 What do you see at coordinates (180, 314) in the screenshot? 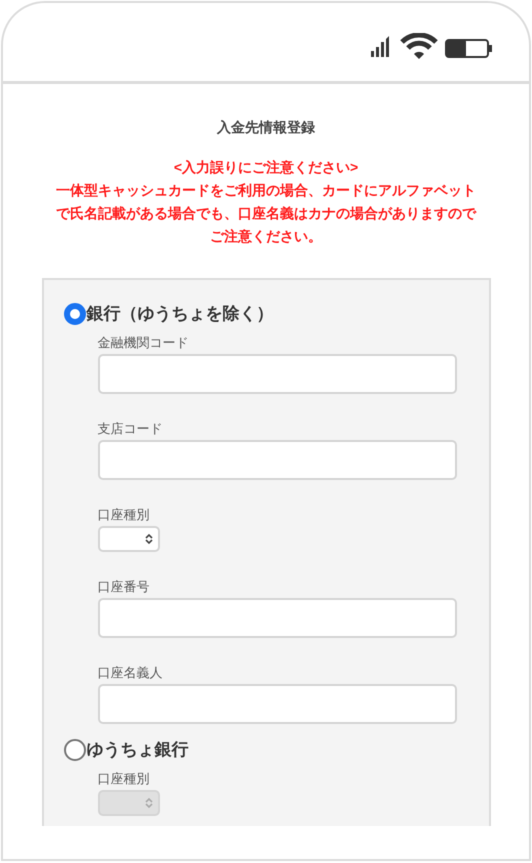
I see `radio-label: 銀行（ゆうちょを除く）` at bounding box center [180, 314].